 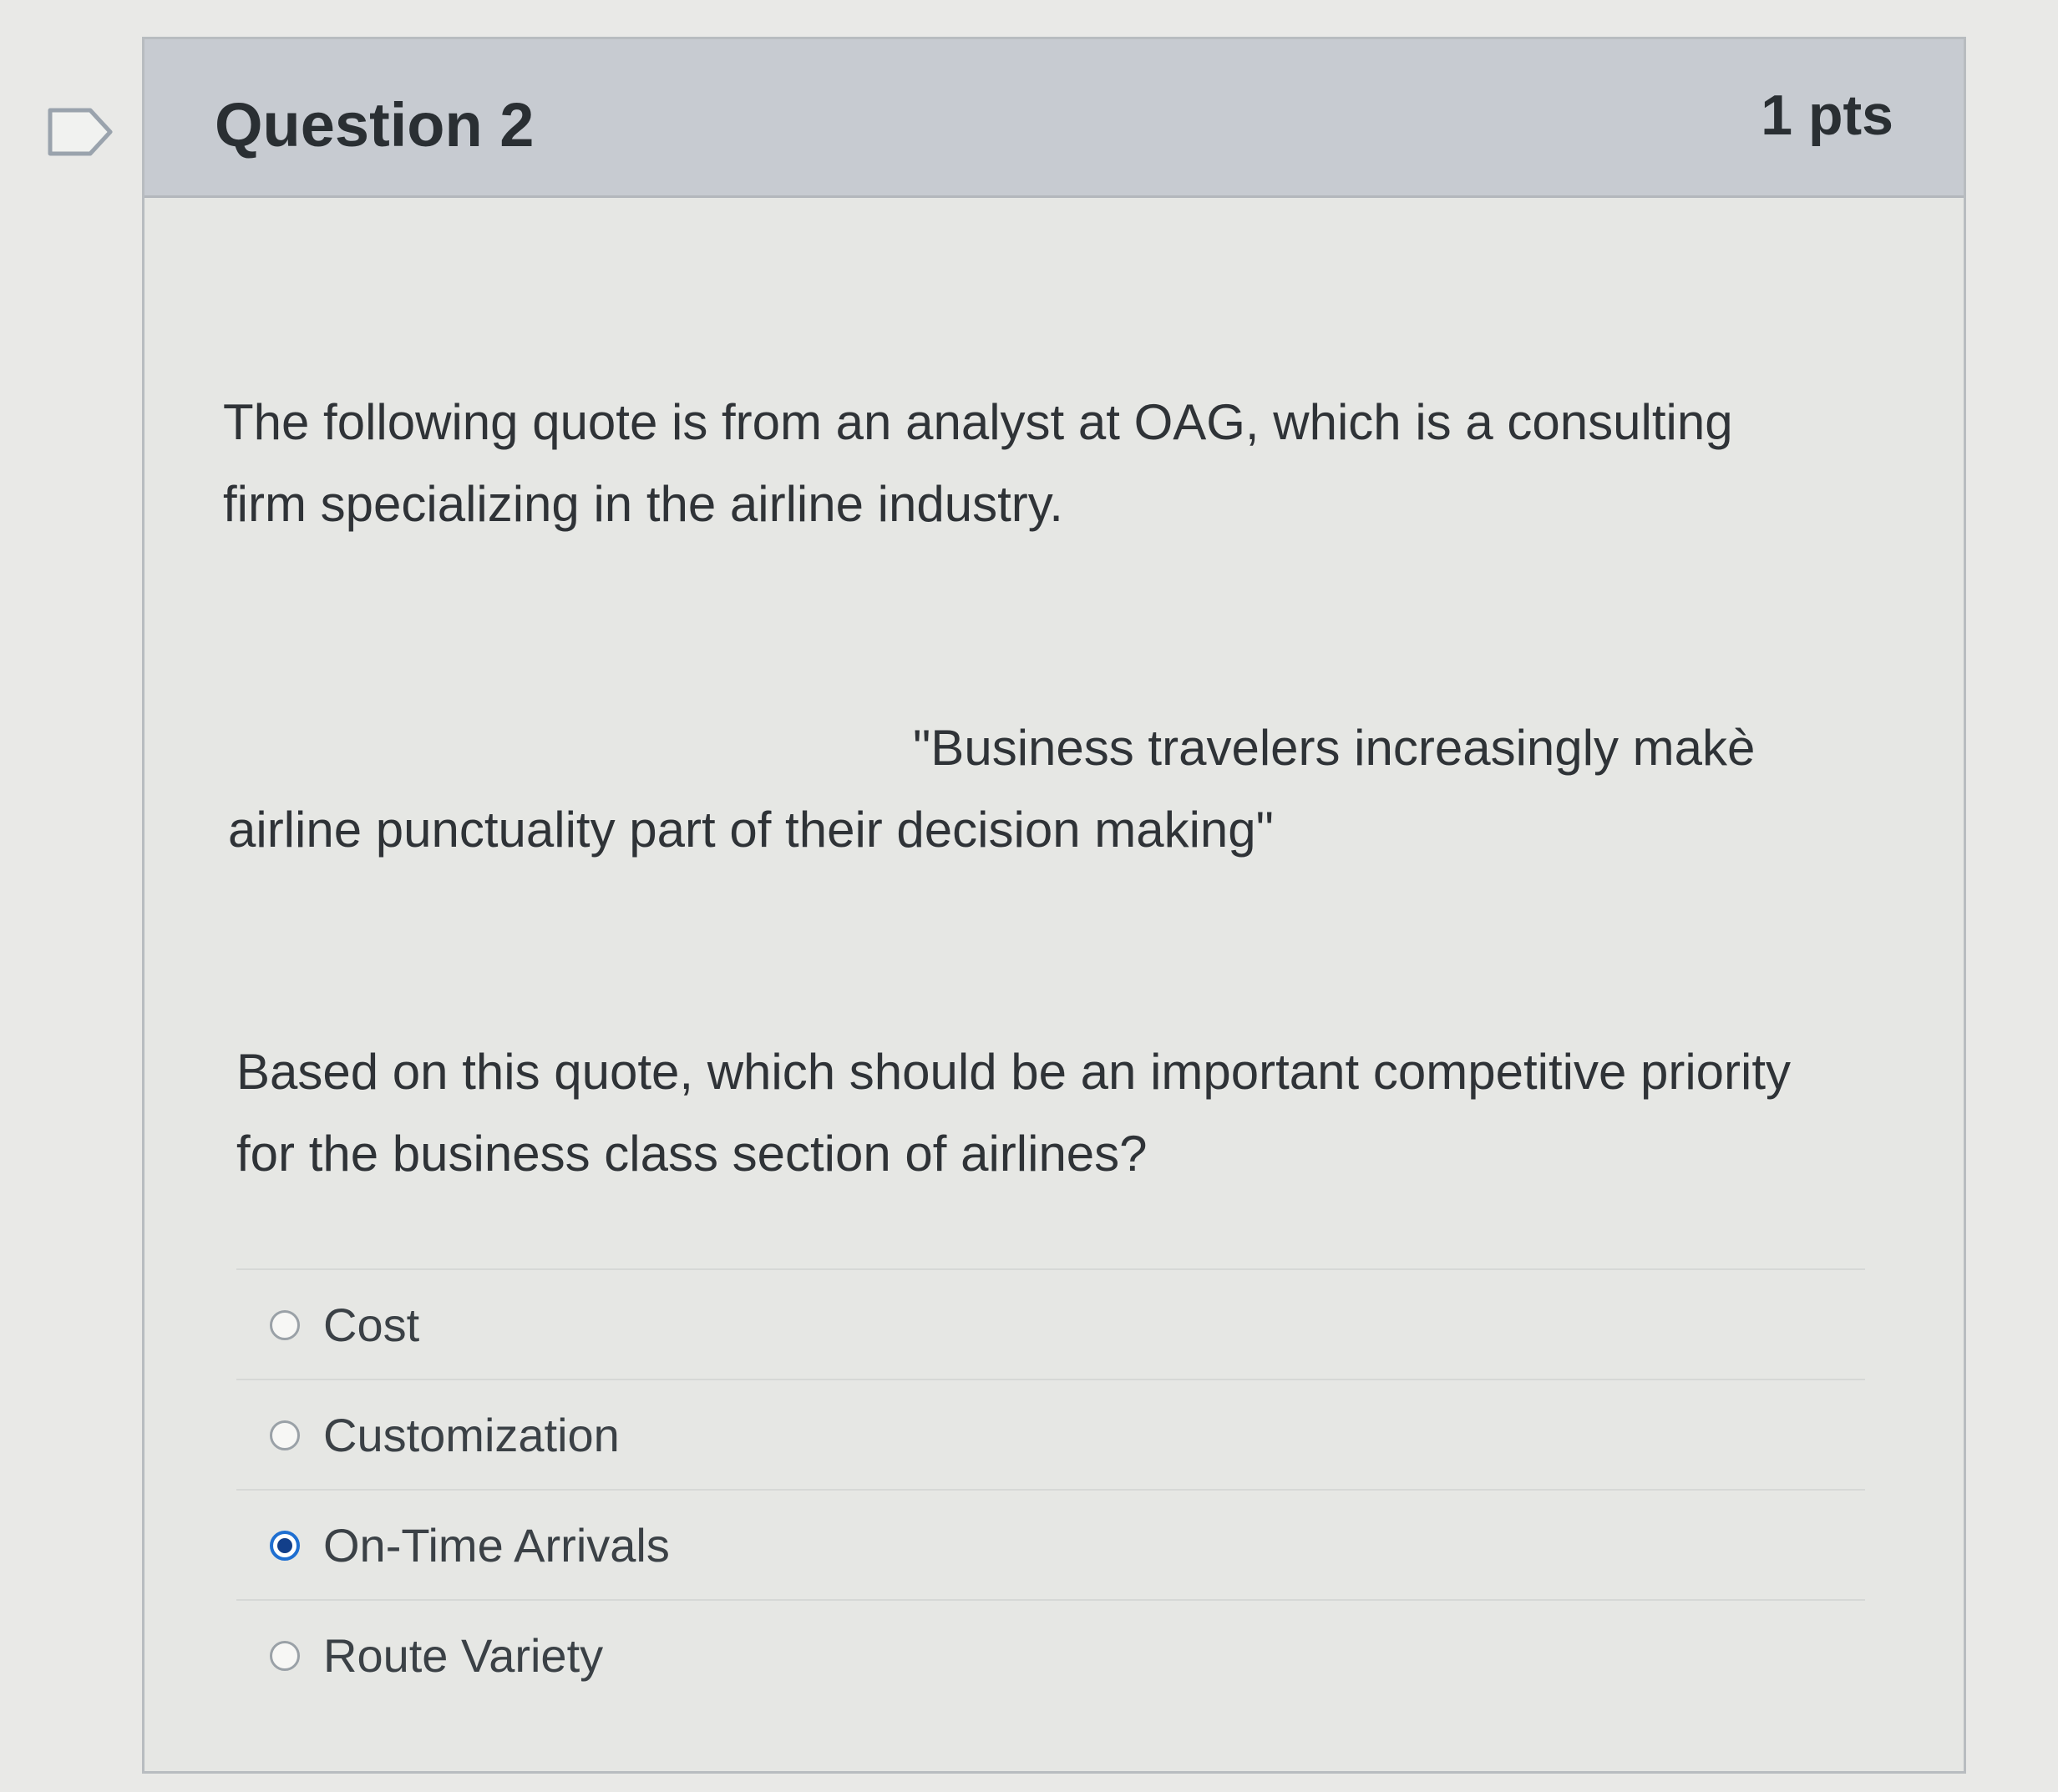 I want to click on answer-label: Customization, so click(x=471, y=1435).